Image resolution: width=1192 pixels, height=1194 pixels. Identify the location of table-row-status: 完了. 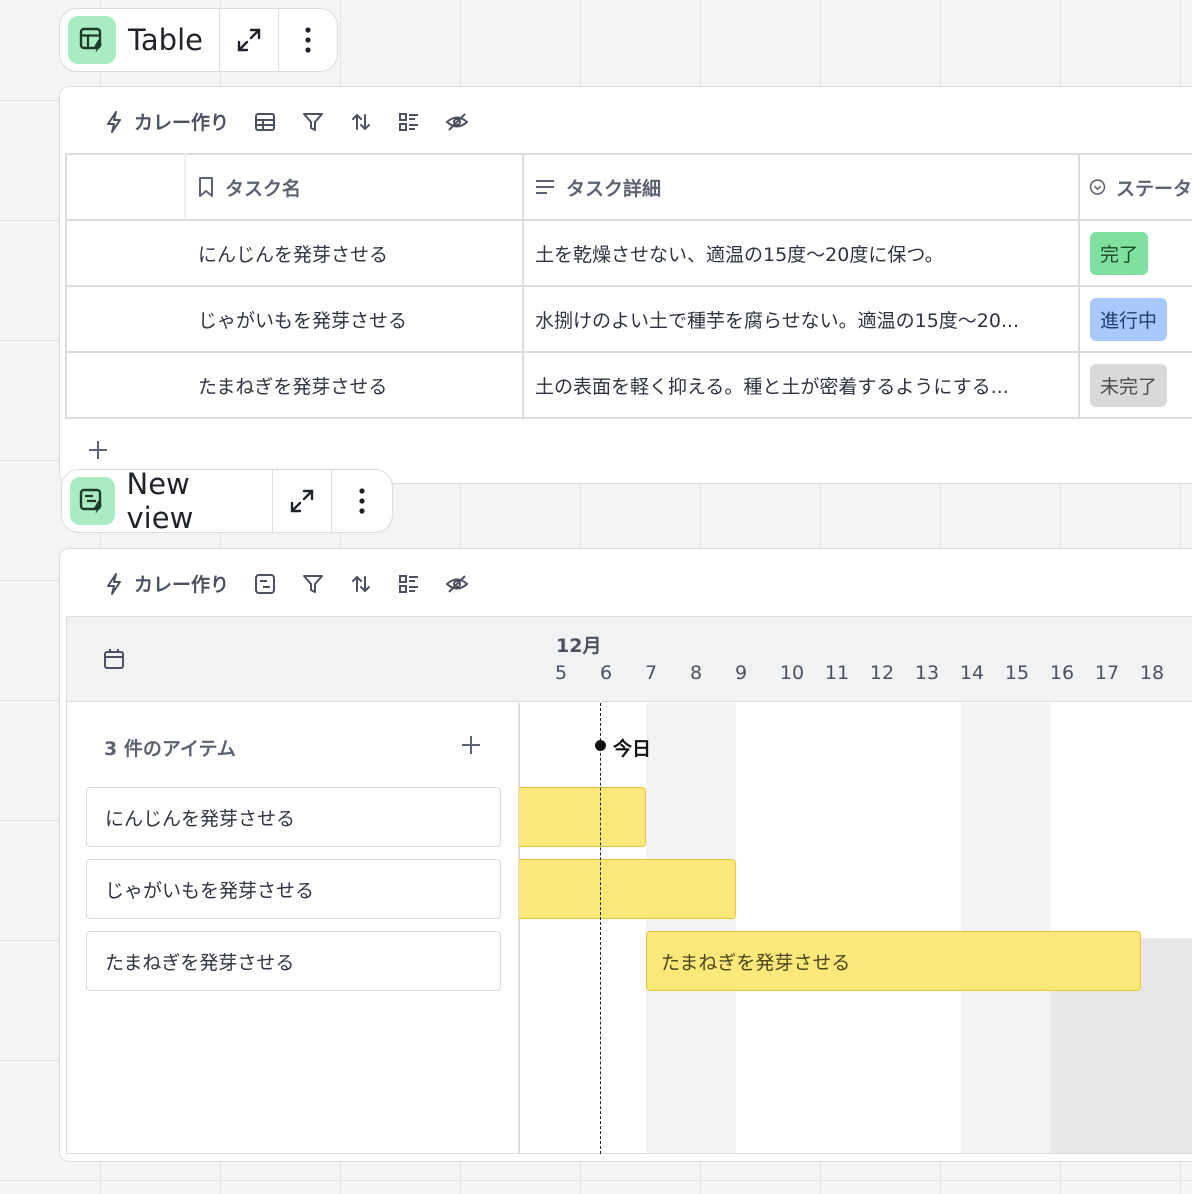
(1119, 253).